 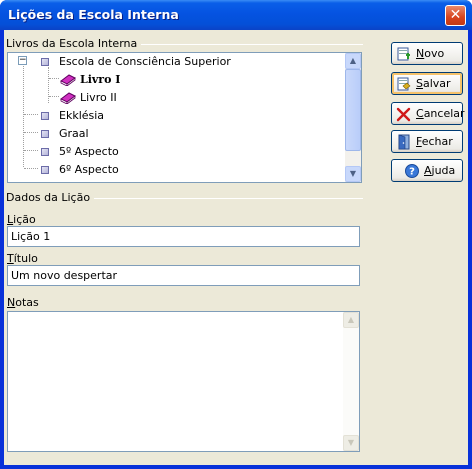 What do you see at coordinates (427, 83) in the screenshot?
I see `salvar-button: Salvar` at bounding box center [427, 83].